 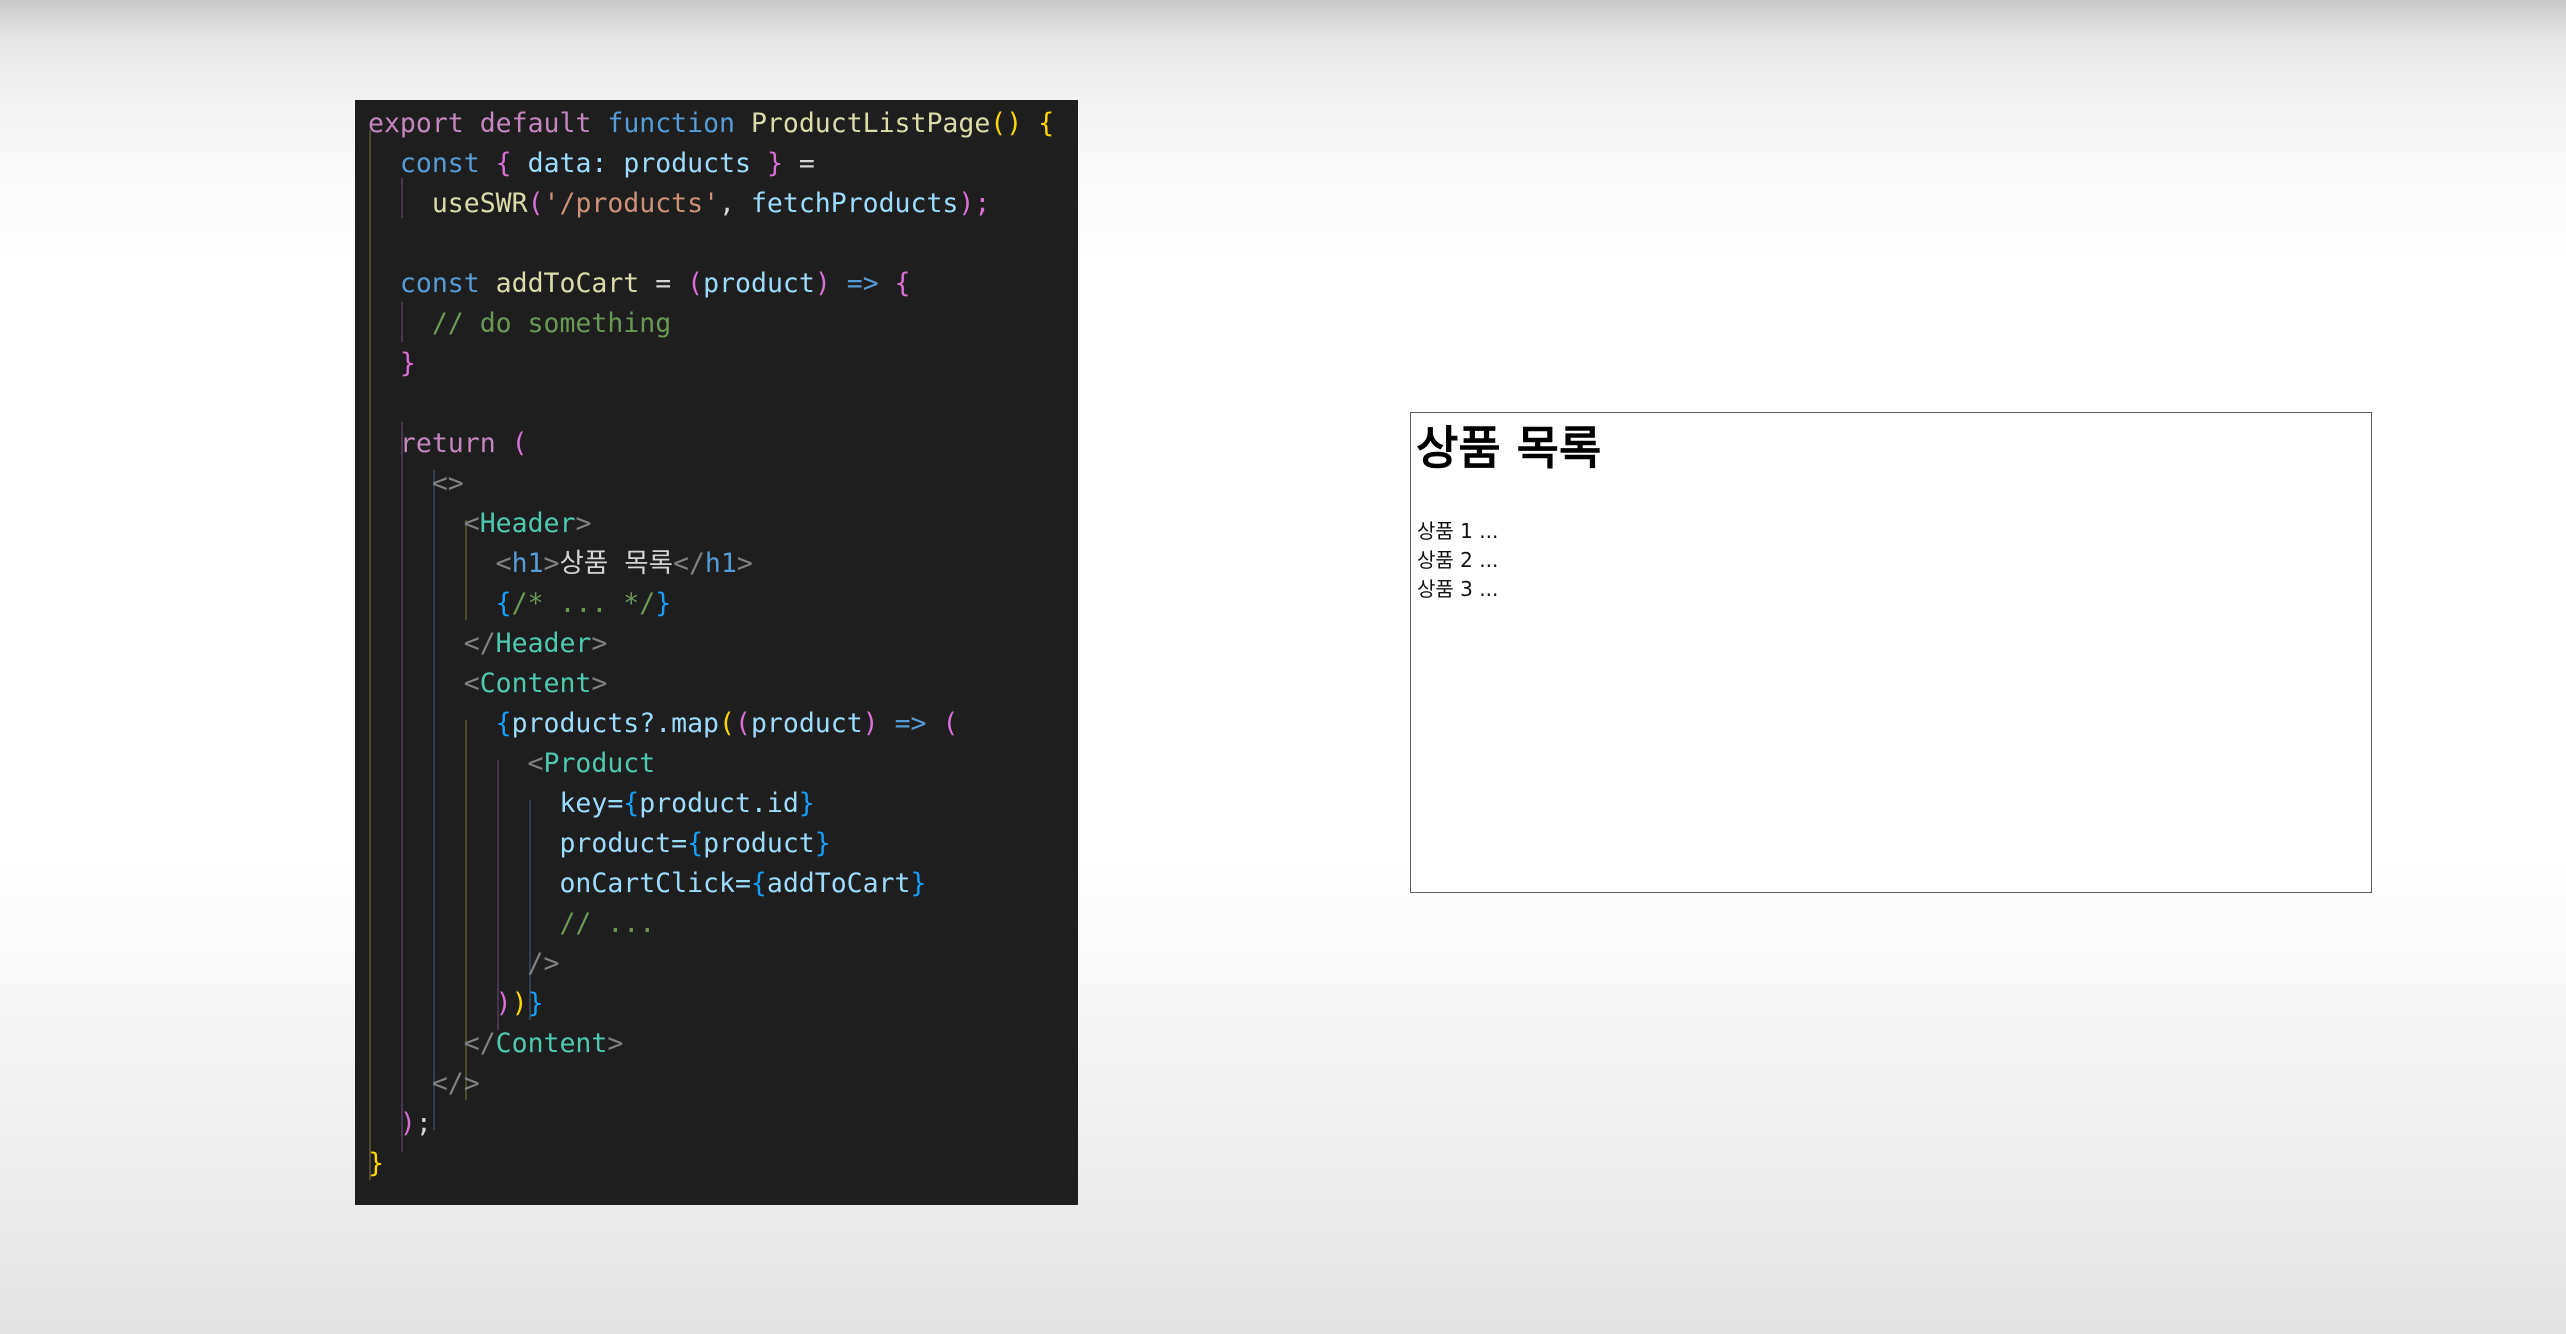 I want to click on code-token: function, so click(x=671, y=123).